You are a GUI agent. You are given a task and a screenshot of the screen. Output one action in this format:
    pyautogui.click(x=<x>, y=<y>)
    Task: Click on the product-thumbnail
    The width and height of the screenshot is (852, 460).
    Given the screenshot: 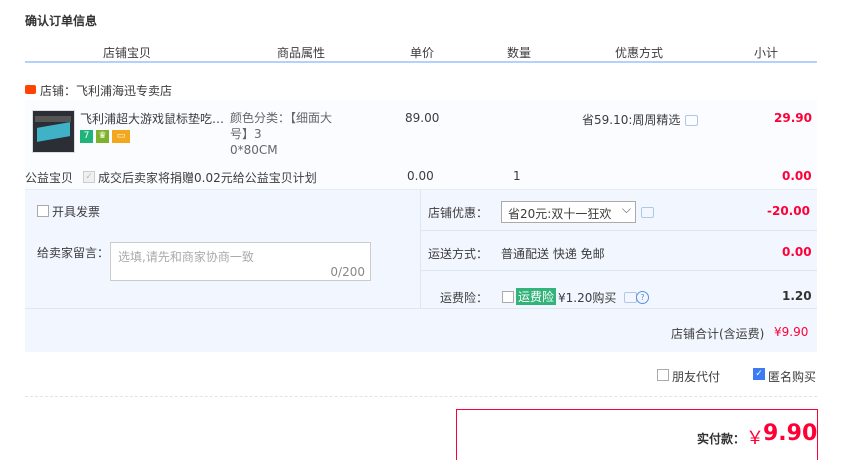 What is the action you would take?
    pyautogui.click(x=53, y=131)
    